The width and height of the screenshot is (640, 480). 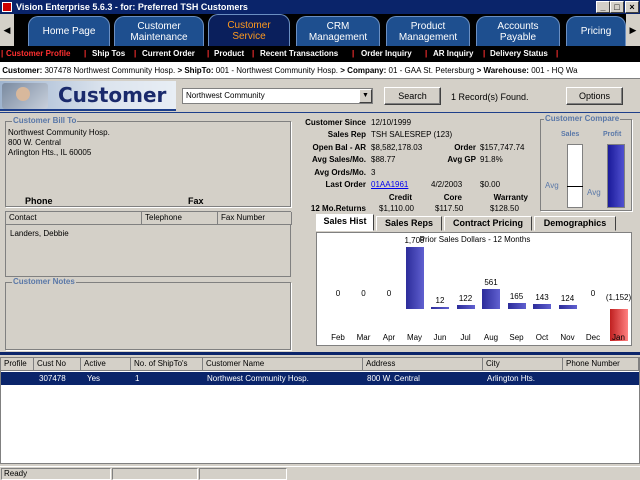 I want to click on cell-city: Arlington Hts., so click(x=511, y=378).